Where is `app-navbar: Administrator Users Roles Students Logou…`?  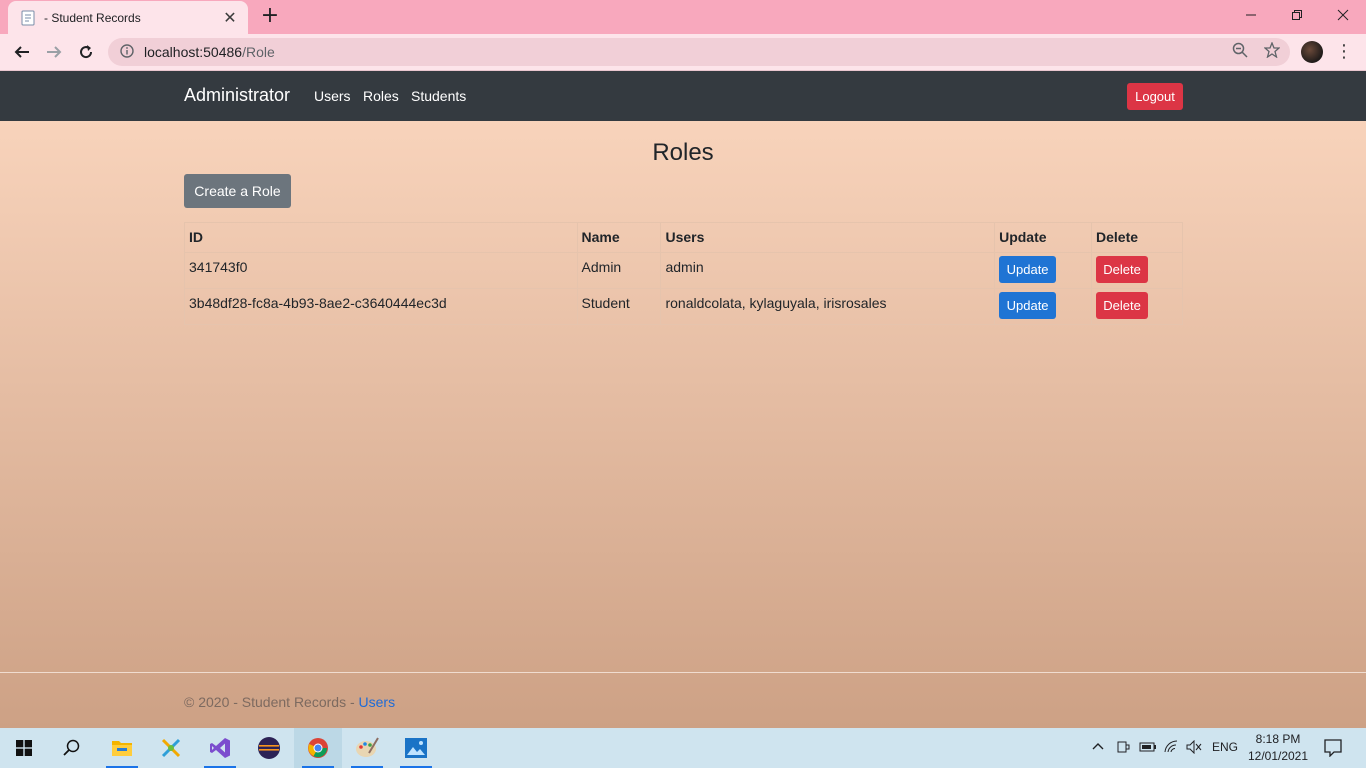 app-navbar: Administrator Users Roles Students Logou… is located at coordinates (683, 96).